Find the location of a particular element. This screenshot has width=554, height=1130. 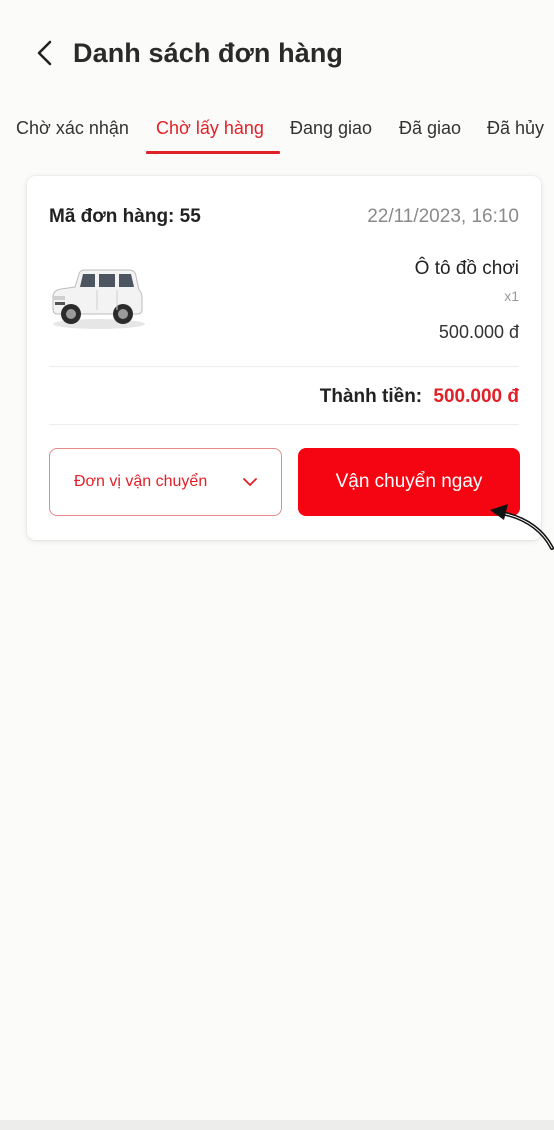

order-code: Mã đơn hàng: 55 is located at coordinates (125, 216).